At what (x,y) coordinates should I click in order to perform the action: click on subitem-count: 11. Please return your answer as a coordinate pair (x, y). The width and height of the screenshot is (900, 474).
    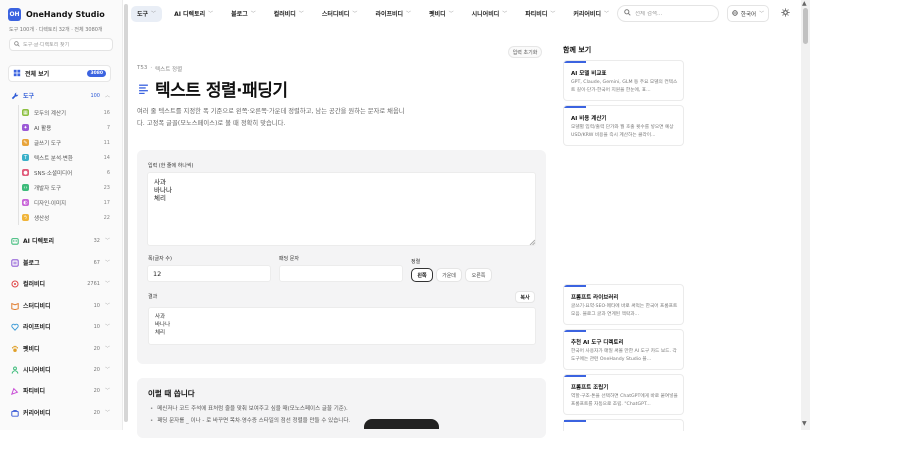
    Looking at the image, I should click on (106, 142).